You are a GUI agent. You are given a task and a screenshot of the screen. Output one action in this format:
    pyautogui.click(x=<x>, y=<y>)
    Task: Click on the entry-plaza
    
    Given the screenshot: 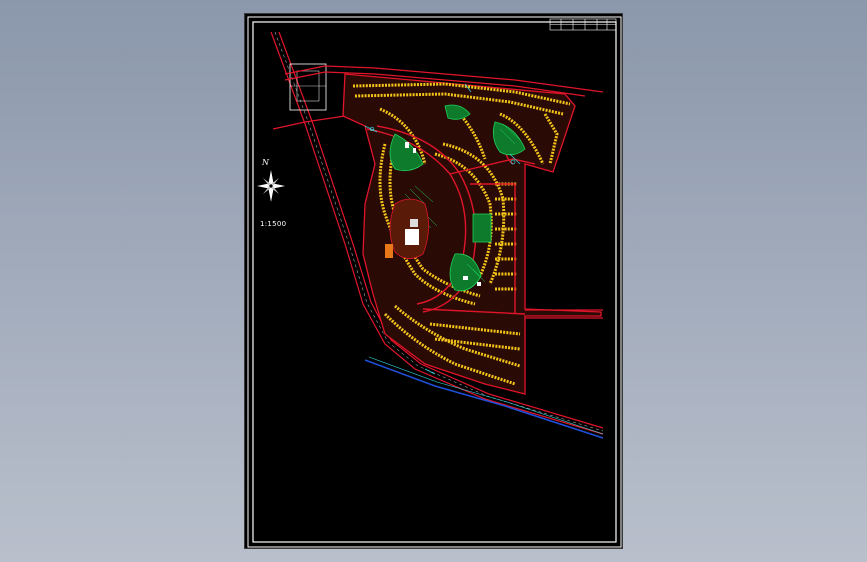 What is the action you would take?
    pyautogui.click(x=308, y=87)
    